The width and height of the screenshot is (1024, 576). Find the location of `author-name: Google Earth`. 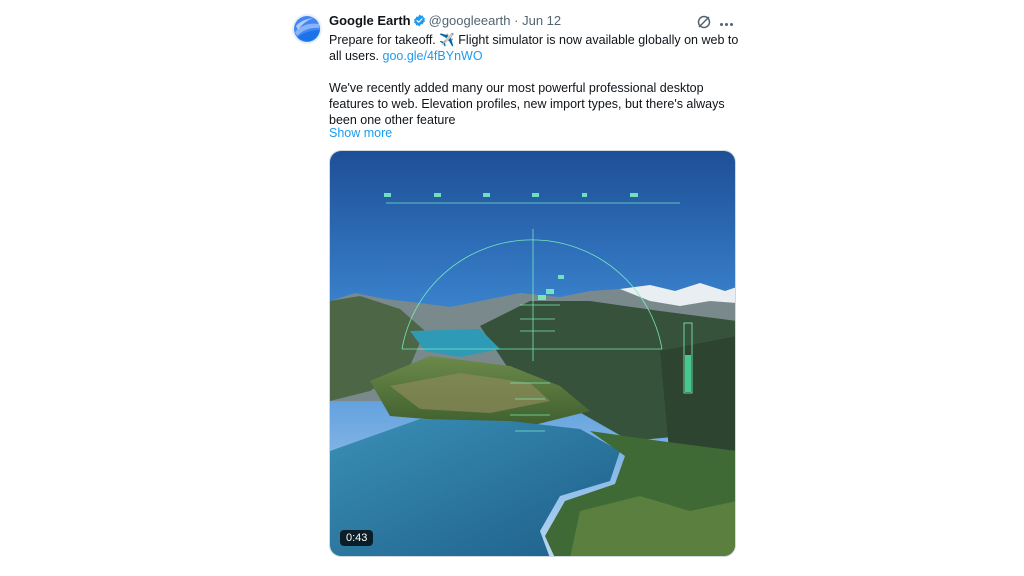

author-name: Google Earth is located at coordinates (370, 20).